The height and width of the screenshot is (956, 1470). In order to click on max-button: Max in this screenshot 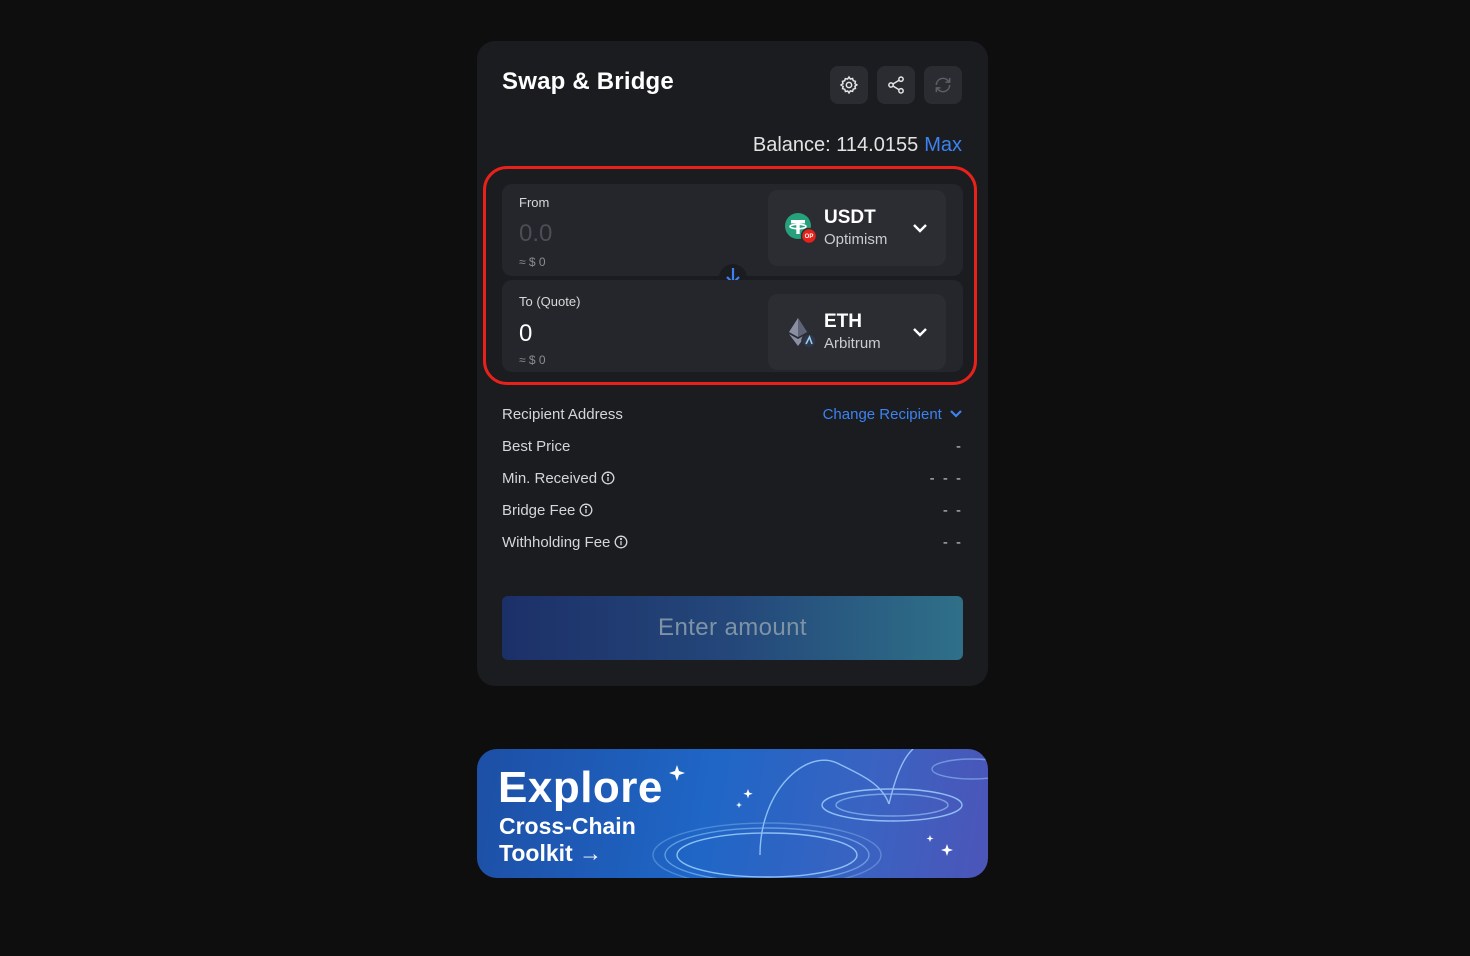, I will do `click(943, 145)`.